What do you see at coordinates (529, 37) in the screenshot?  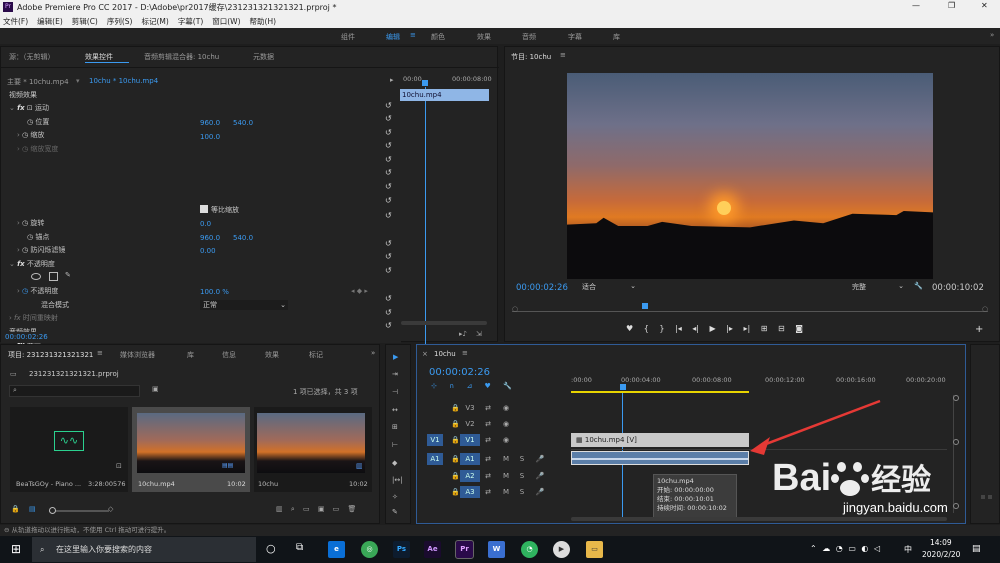 I see `ws-audio: 音频` at bounding box center [529, 37].